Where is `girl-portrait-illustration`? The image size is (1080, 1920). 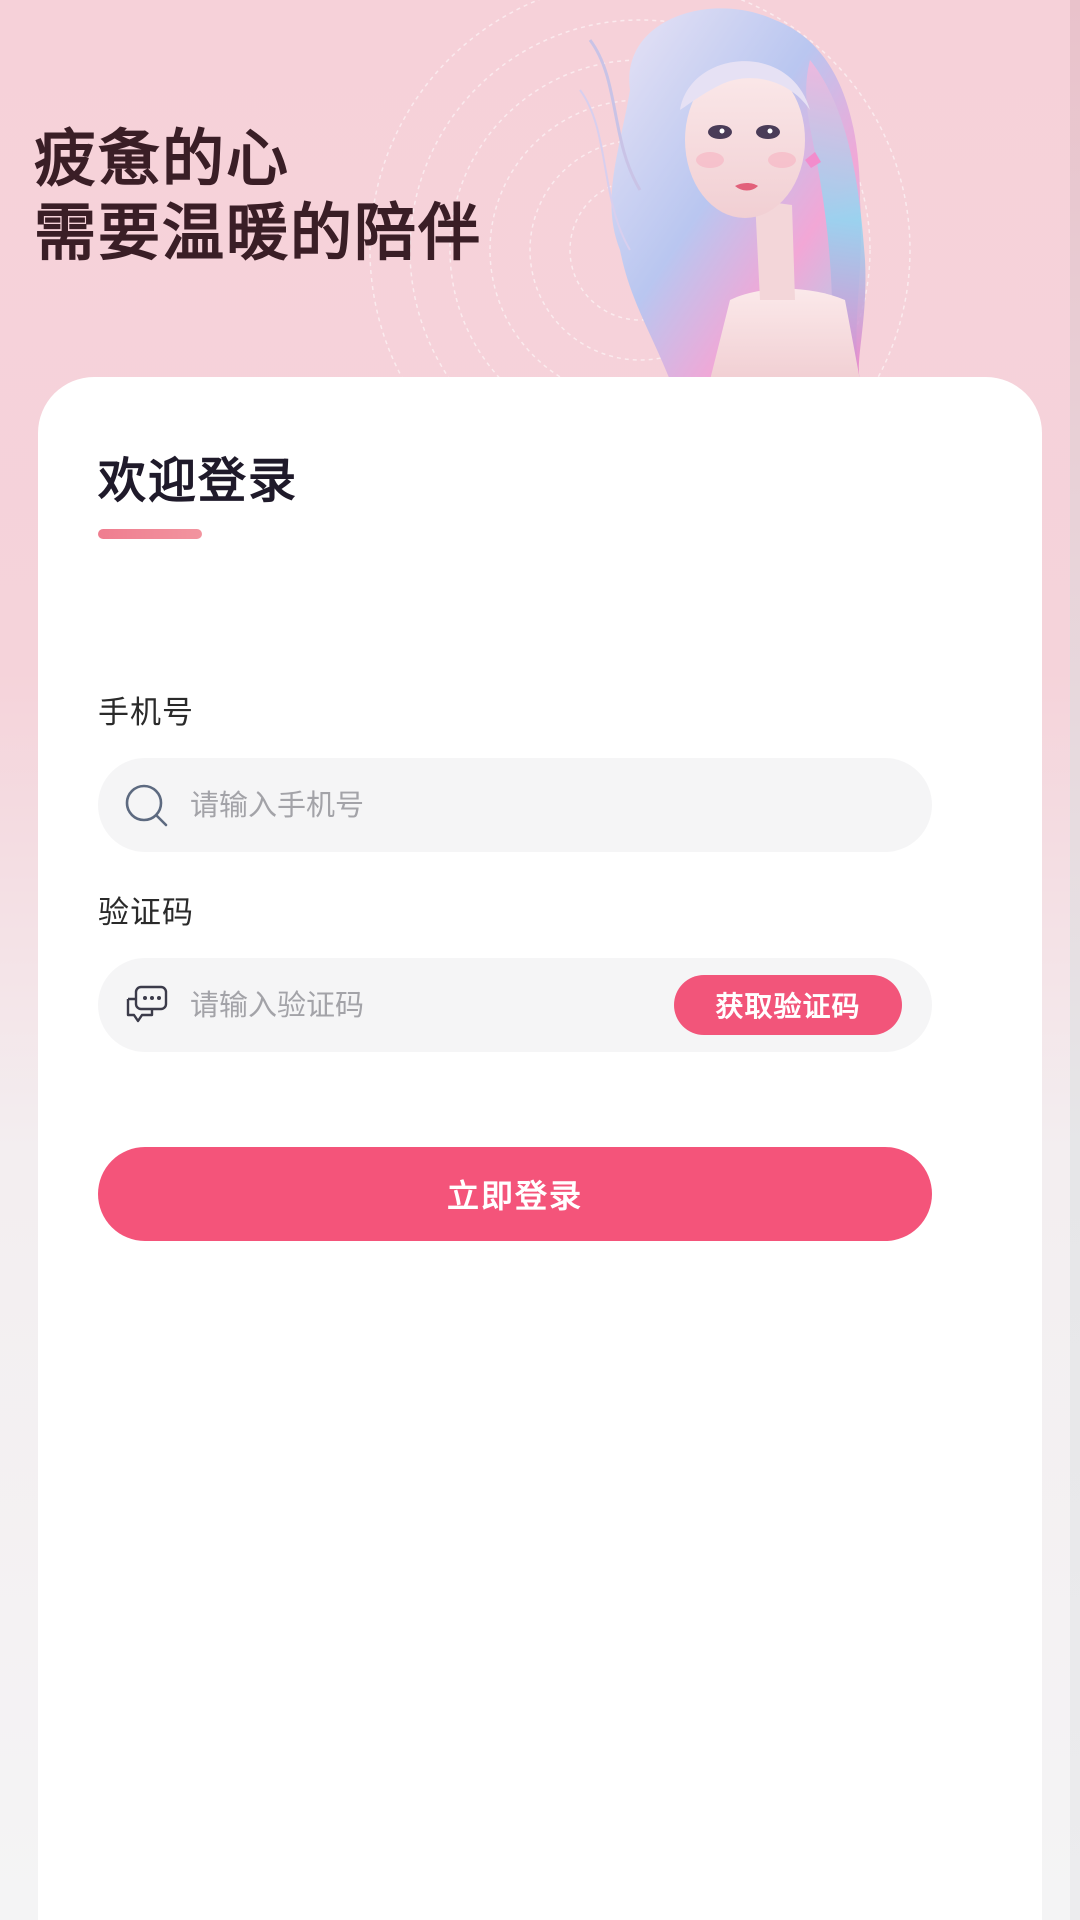 girl-portrait-illustration is located at coordinates (722, 194).